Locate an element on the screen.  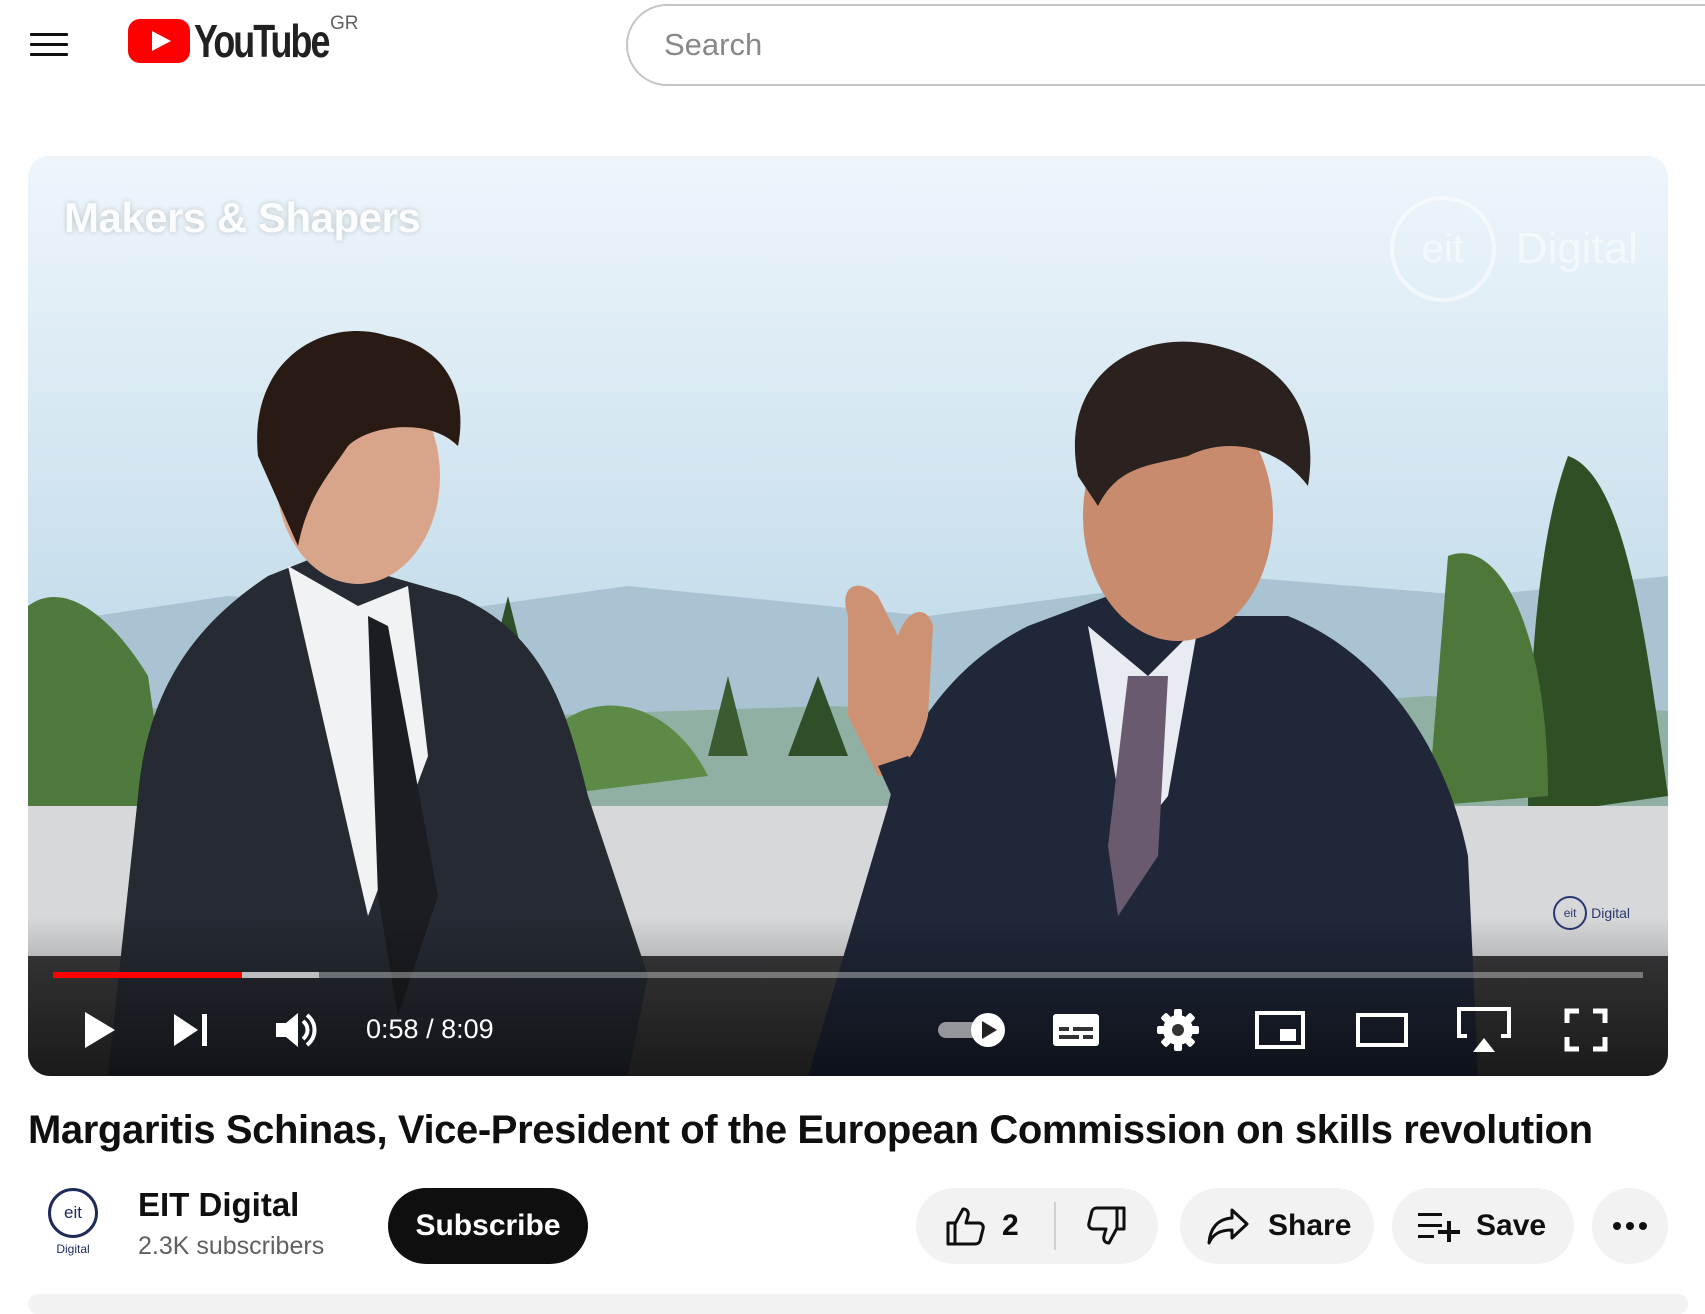
duration: 8:09 is located at coordinates (467, 1029).